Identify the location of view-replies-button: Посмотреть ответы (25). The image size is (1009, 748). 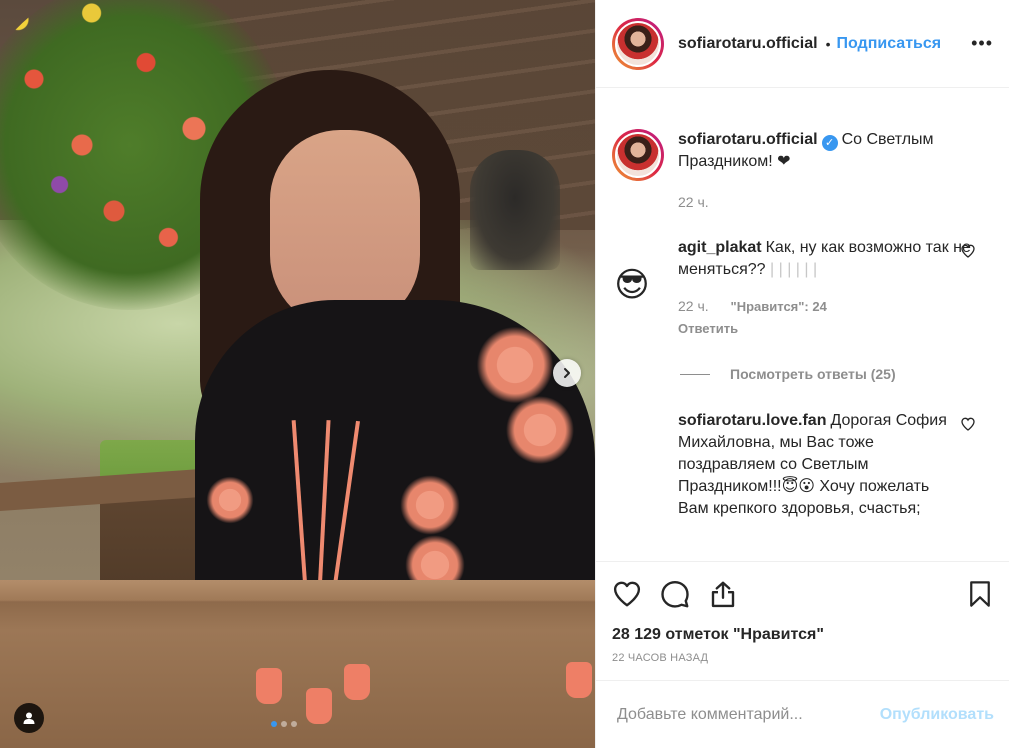
(837, 374).